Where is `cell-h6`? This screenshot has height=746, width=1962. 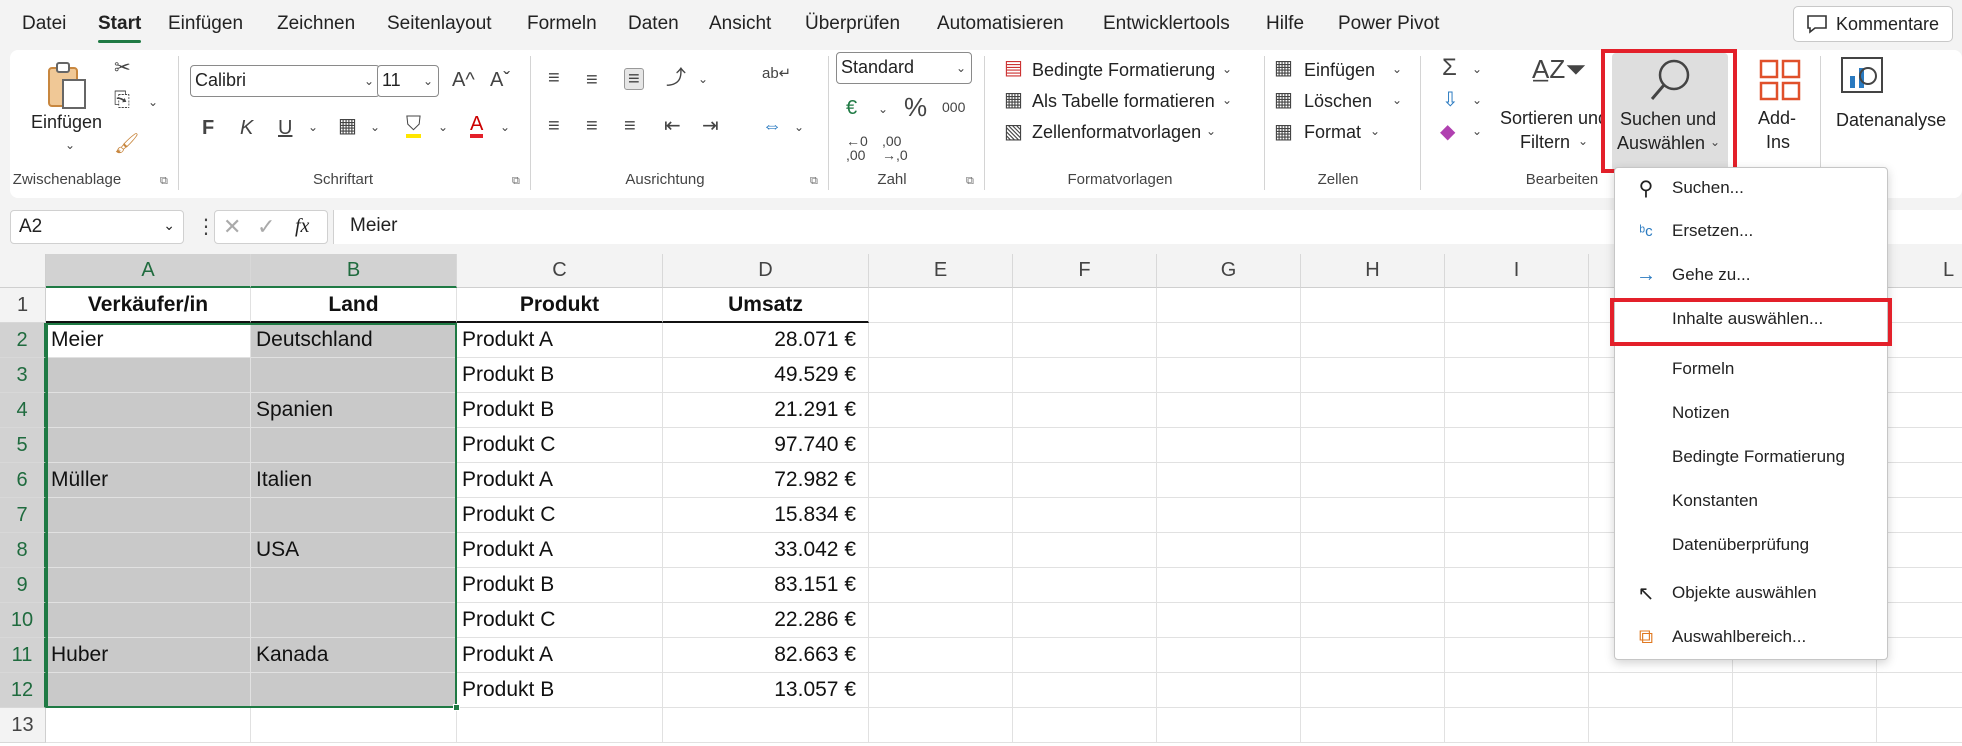 cell-h6 is located at coordinates (1373, 480).